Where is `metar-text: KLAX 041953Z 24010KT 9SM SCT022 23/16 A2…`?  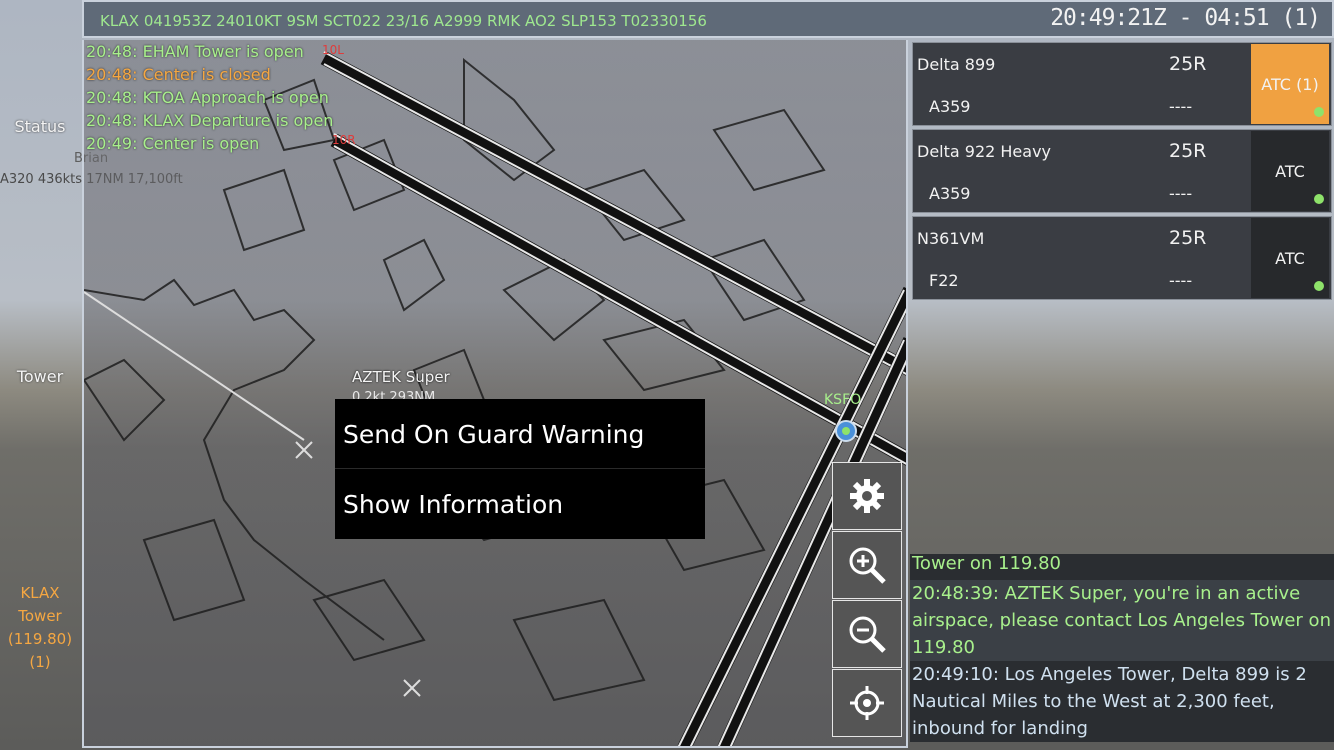 metar-text: KLAX 041953Z 24010KT 9SM SCT022 23/16 A2… is located at coordinates (403, 21).